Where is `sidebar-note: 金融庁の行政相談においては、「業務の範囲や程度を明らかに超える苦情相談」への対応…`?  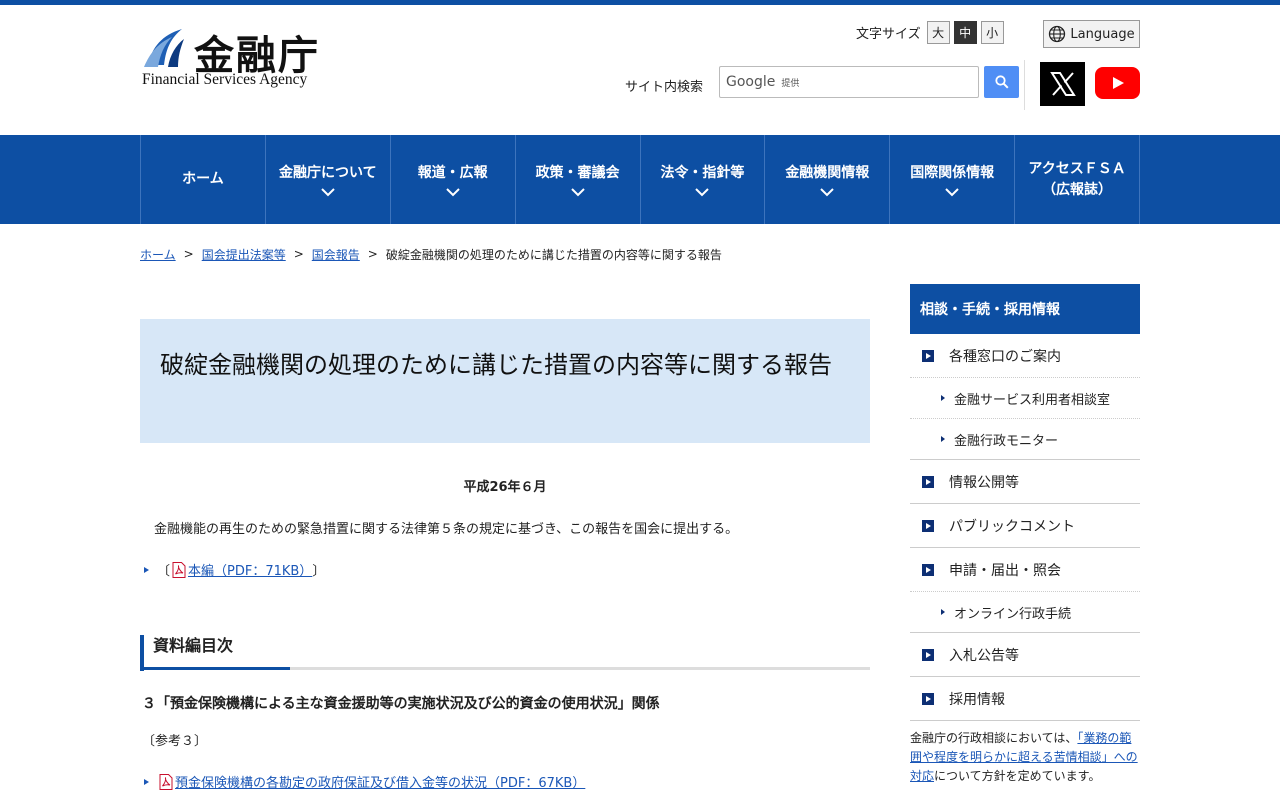
sidebar-note: 金融庁の行政相談においては、「業務の範囲や程度を明らかに超える苦情相談」への対応… is located at coordinates (1025, 754).